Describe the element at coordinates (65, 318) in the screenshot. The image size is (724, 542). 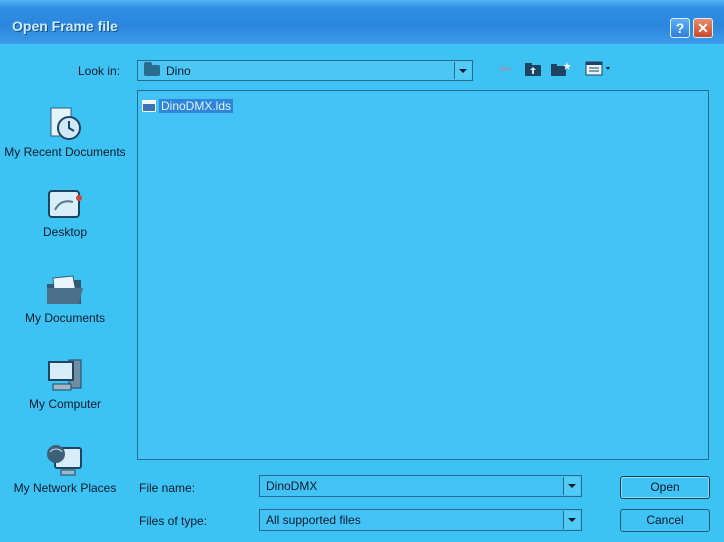
I see `place-label: My Documents` at that location.